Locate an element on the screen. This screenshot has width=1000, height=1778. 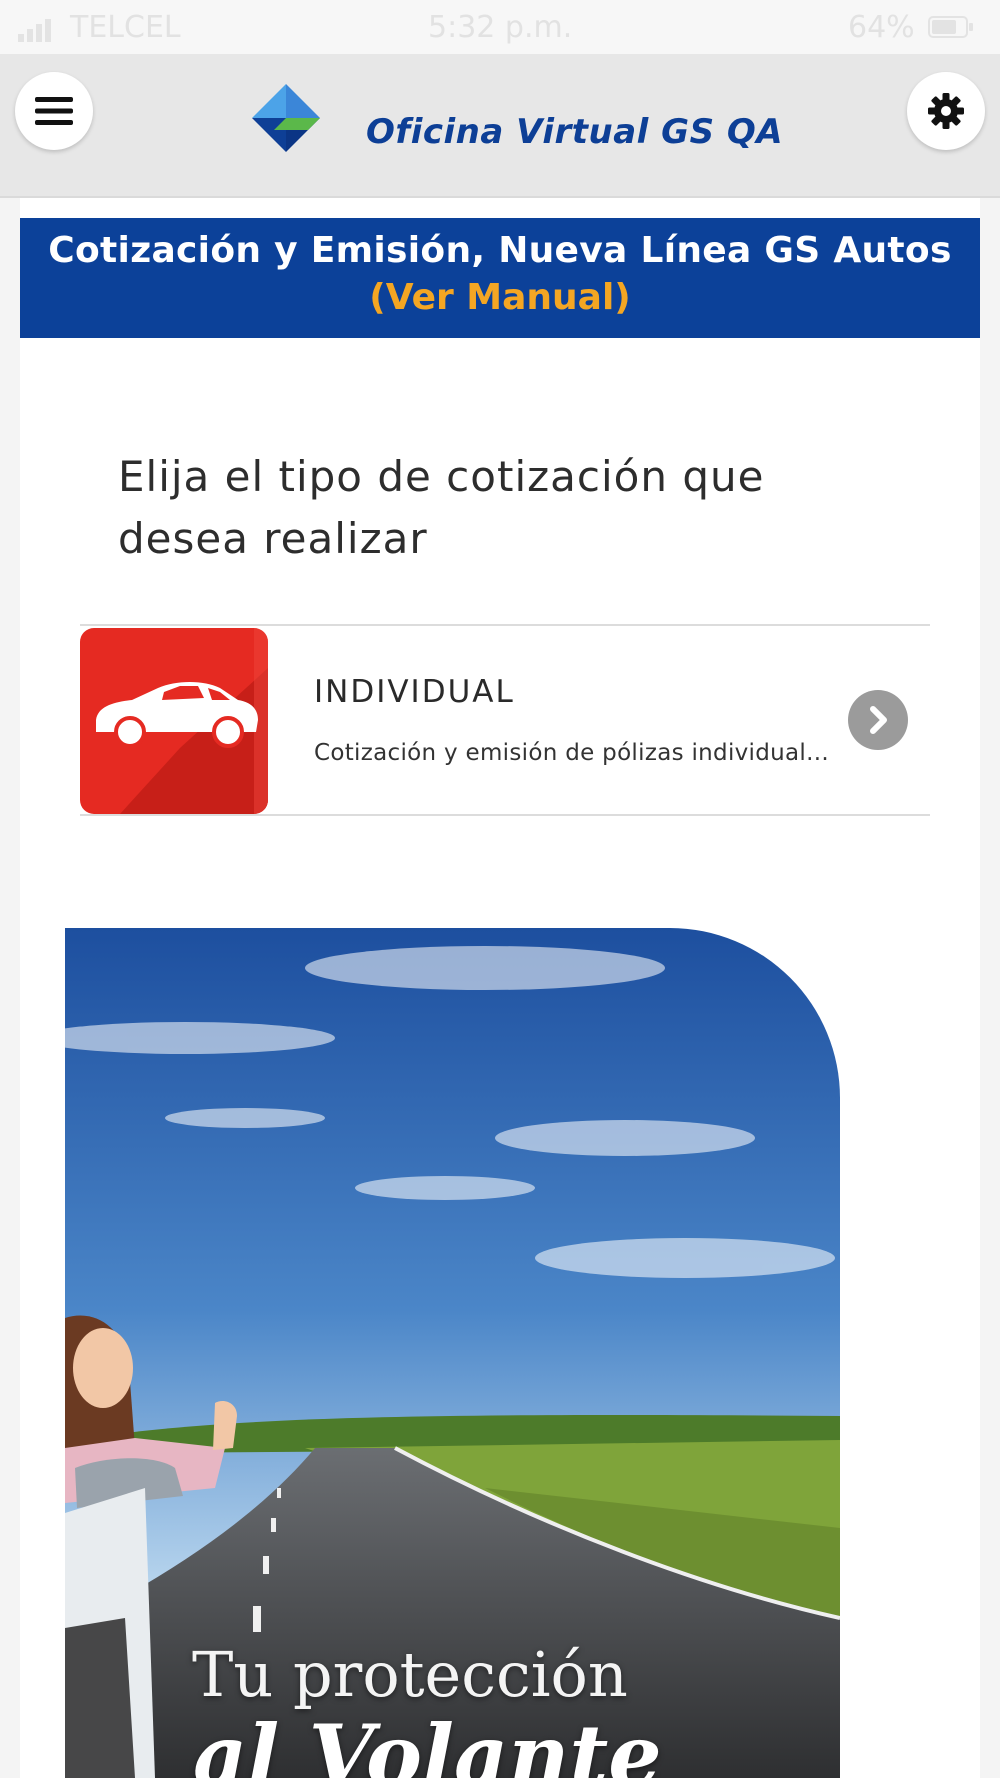
chevron-right-button is located at coordinates (878, 720).